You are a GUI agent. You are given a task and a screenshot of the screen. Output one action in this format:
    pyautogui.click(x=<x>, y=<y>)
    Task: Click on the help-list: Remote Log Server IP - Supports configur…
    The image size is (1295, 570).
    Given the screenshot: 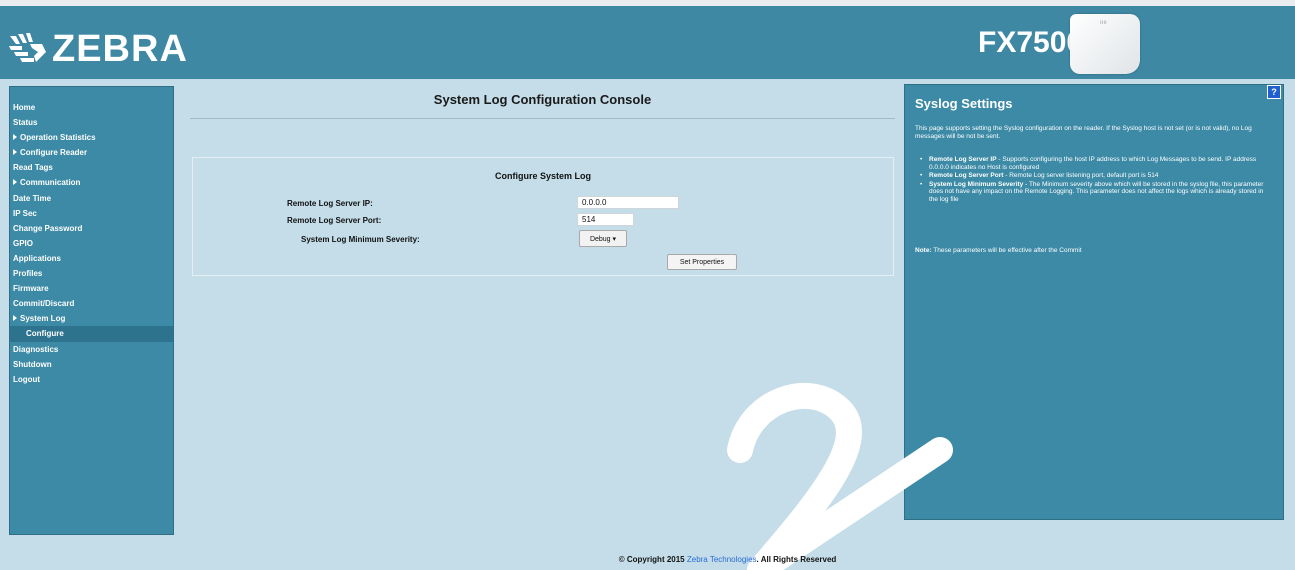 What is the action you would take?
    pyautogui.click(x=1095, y=180)
    